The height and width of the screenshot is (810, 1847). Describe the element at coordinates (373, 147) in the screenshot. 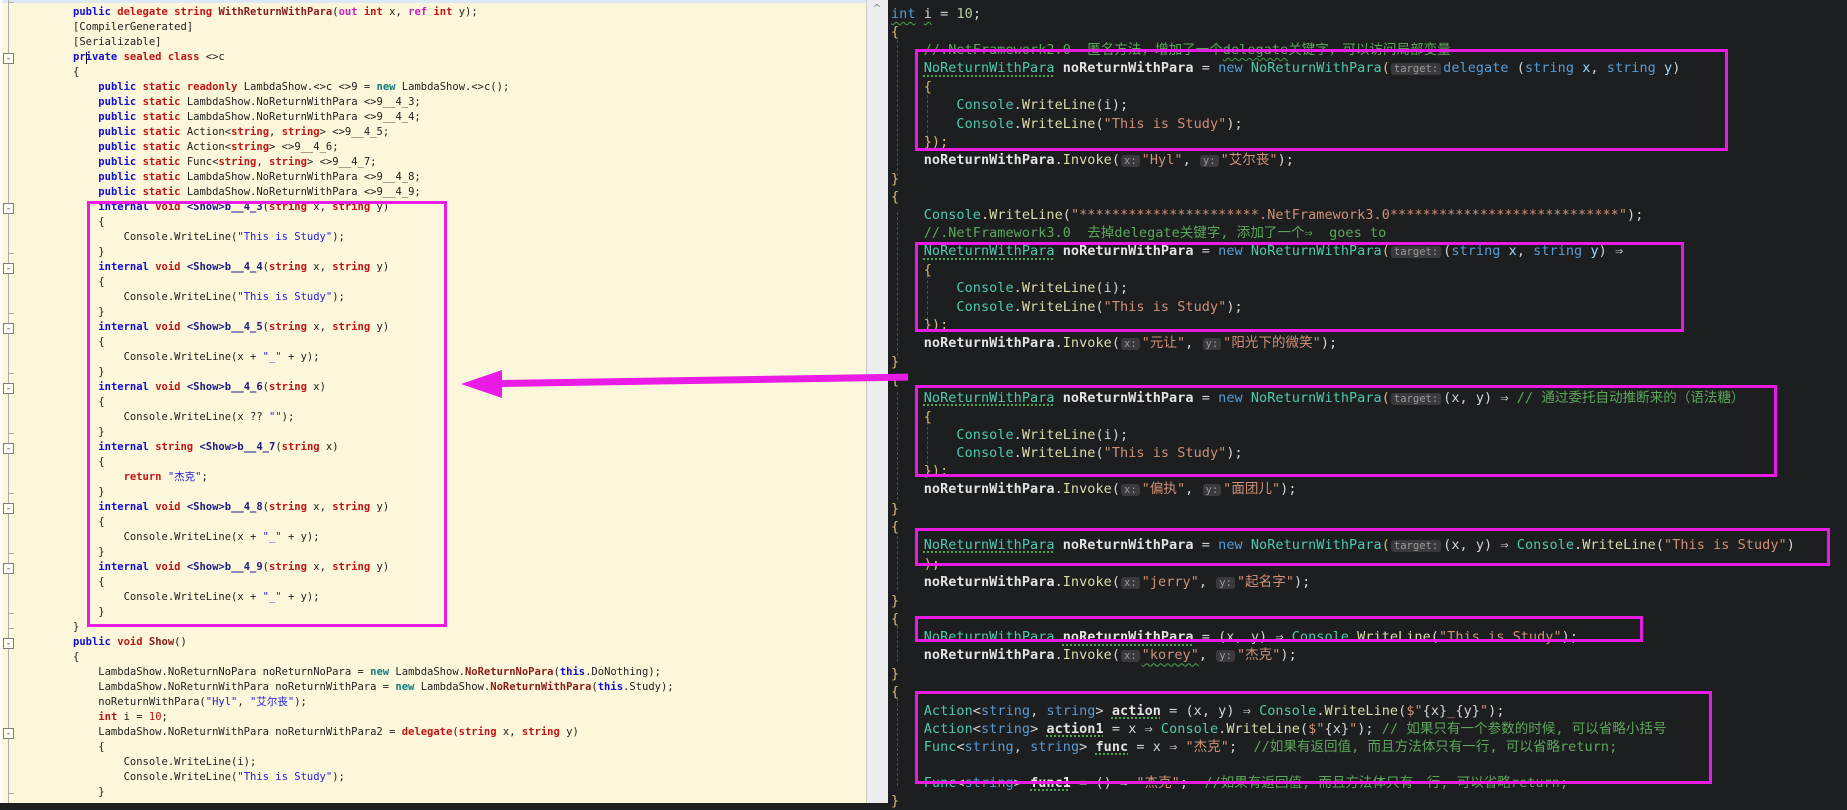

I see `code-line: public static Action<string> <>9__4_6;` at that location.